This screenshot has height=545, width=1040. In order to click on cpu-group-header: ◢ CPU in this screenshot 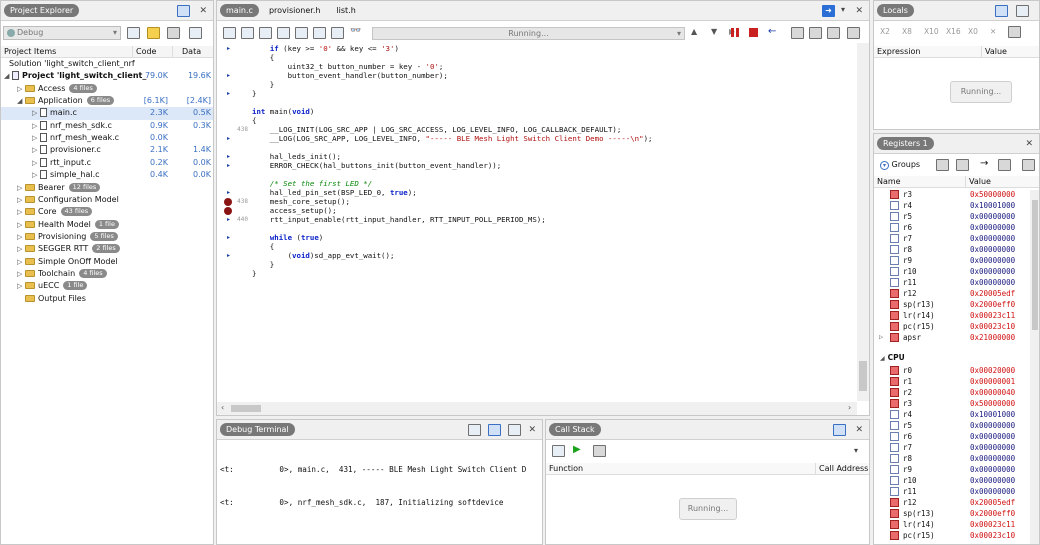, I will do `click(892, 358)`.